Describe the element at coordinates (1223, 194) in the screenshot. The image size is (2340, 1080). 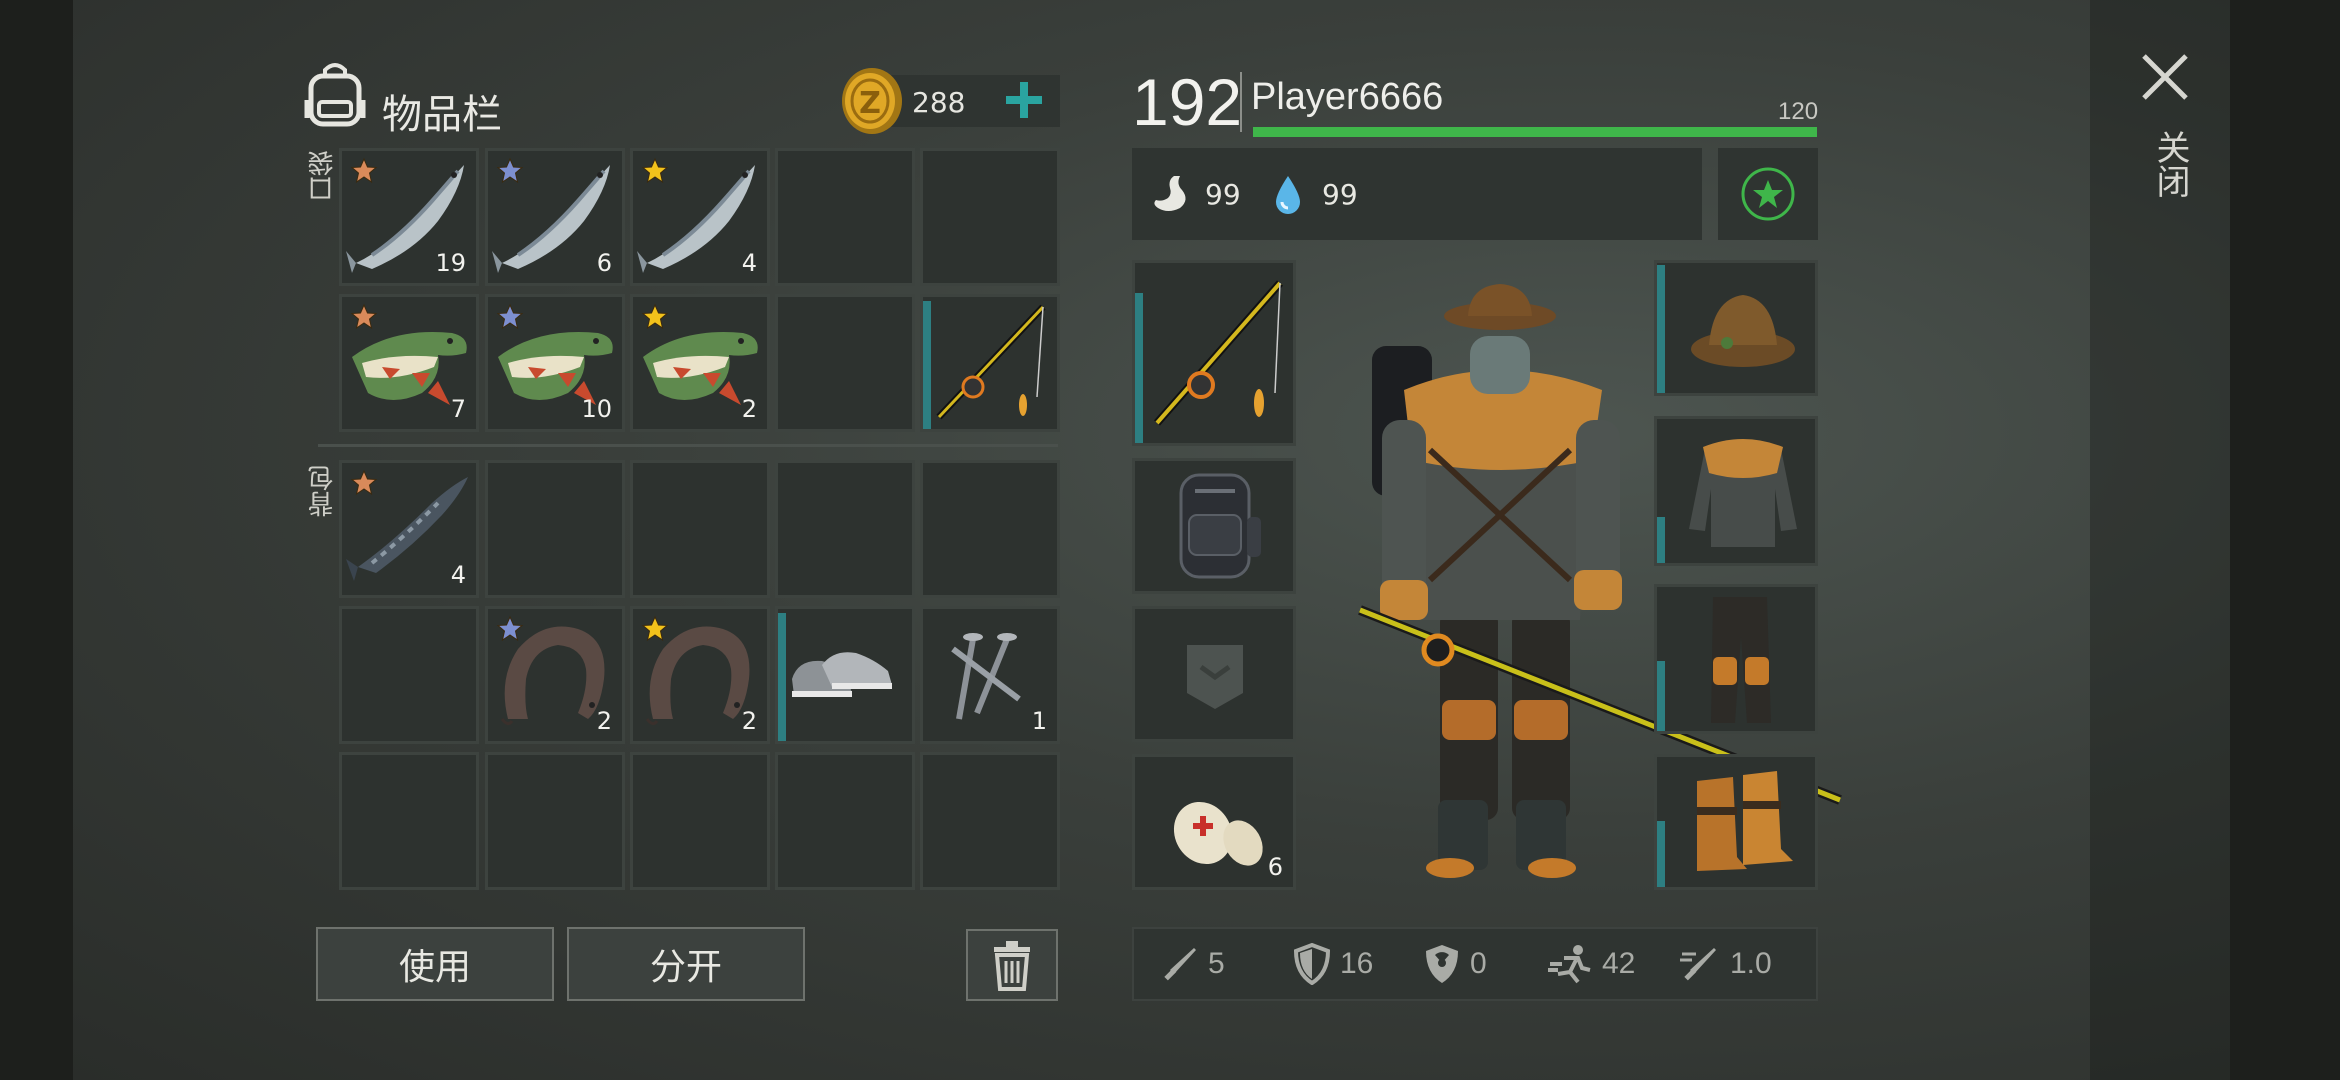
I see `hunger-value: 99` at that location.